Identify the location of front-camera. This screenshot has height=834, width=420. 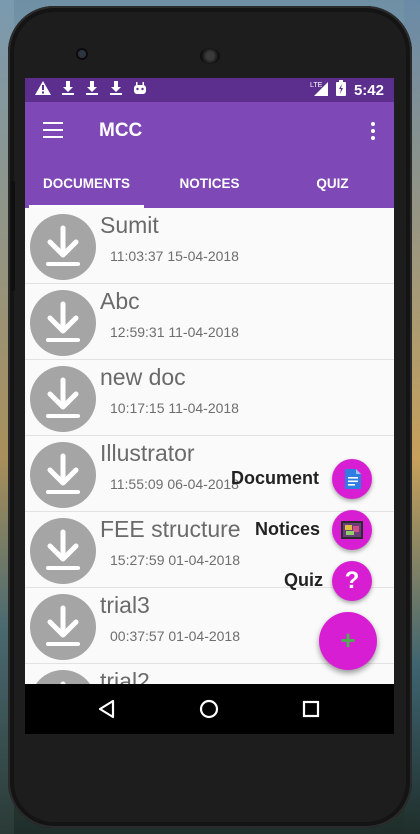
(82, 54).